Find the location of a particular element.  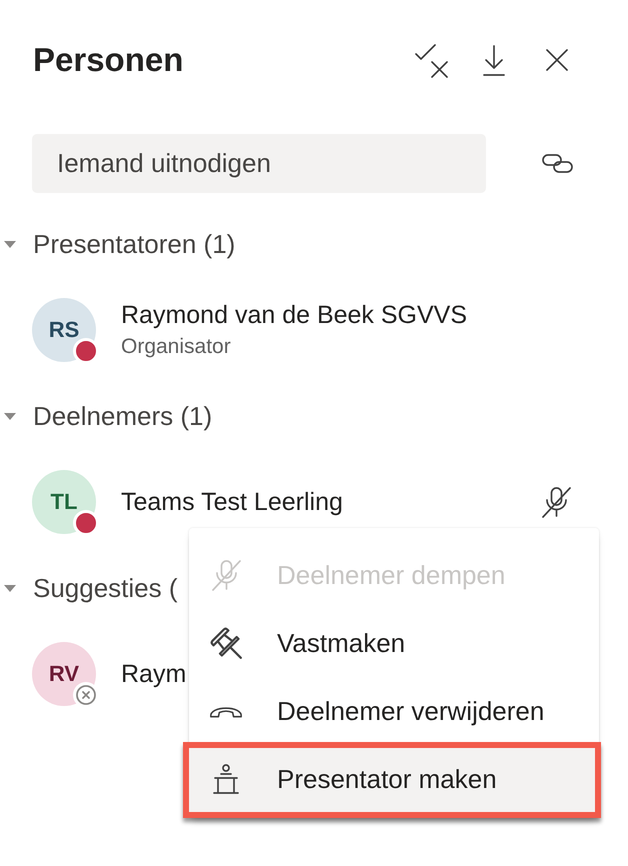

panel-title: Personen is located at coordinates (108, 60).